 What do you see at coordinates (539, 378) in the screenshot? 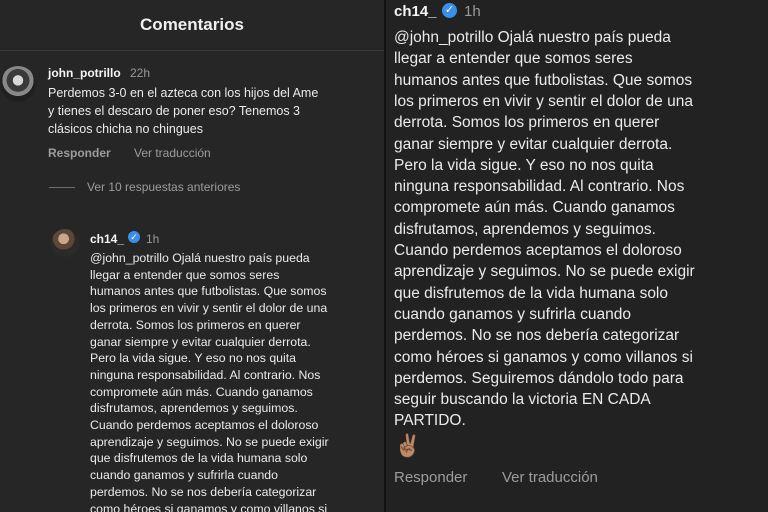
I see `text-line: perdemos. Seguiremos dándolo todo para` at bounding box center [539, 378].